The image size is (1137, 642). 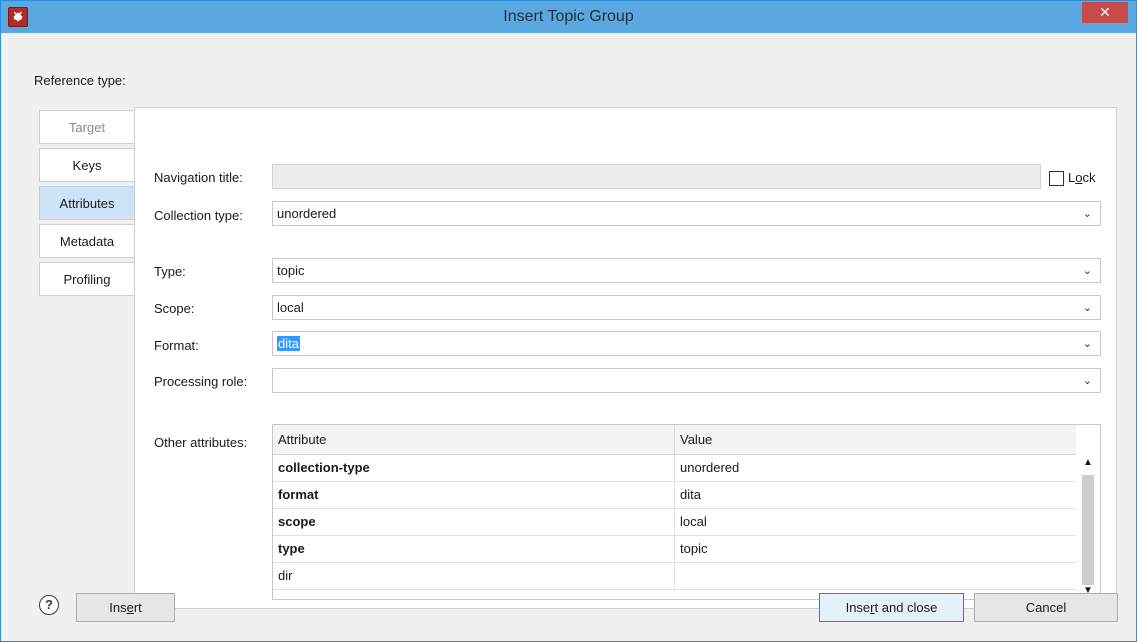 What do you see at coordinates (686, 213) in the screenshot?
I see `collection-type-select: unordered ⌄` at bounding box center [686, 213].